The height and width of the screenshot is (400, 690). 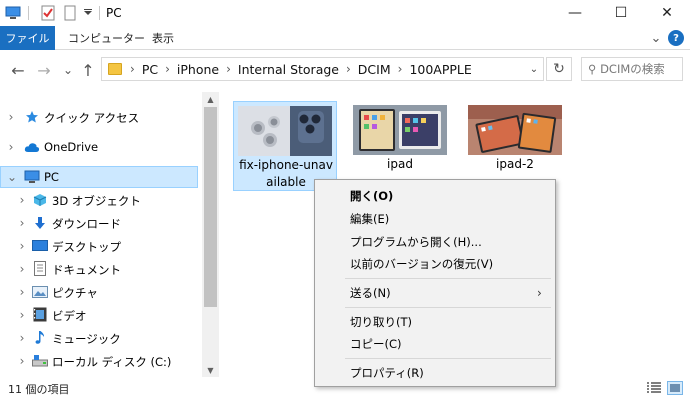 What do you see at coordinates (86, 270) in the screenshot?
I see `sidebar-item-label: ドキュメント` at bounding box center [86, 270].